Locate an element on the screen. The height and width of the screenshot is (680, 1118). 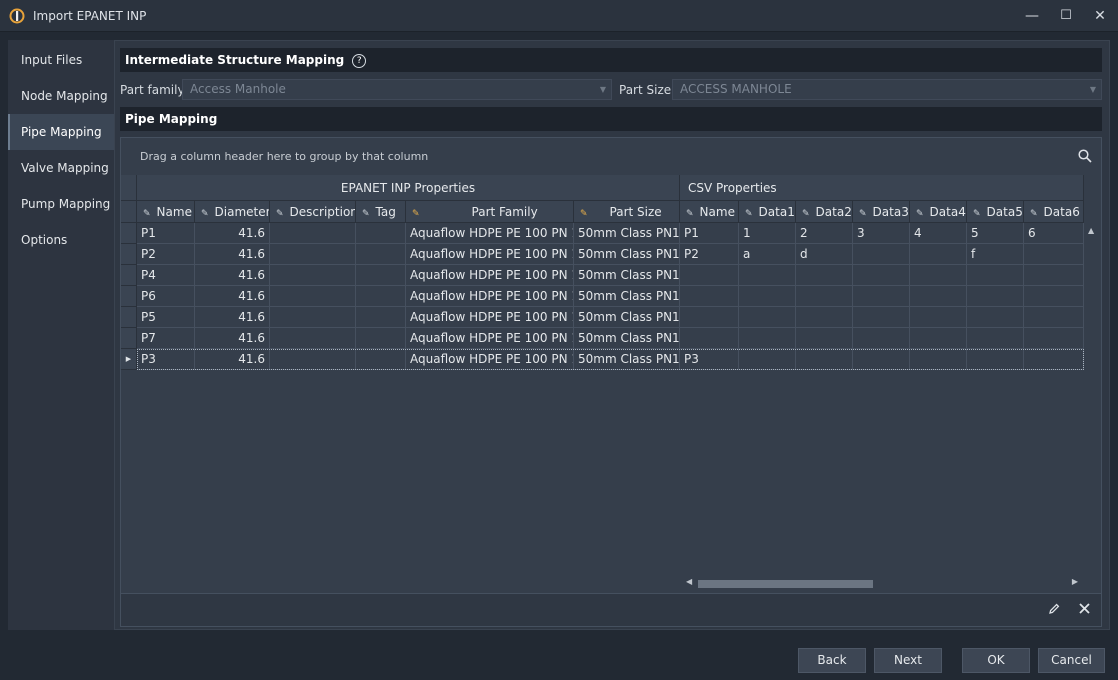
cell-name: P5 is located at coordinates (166, 317).